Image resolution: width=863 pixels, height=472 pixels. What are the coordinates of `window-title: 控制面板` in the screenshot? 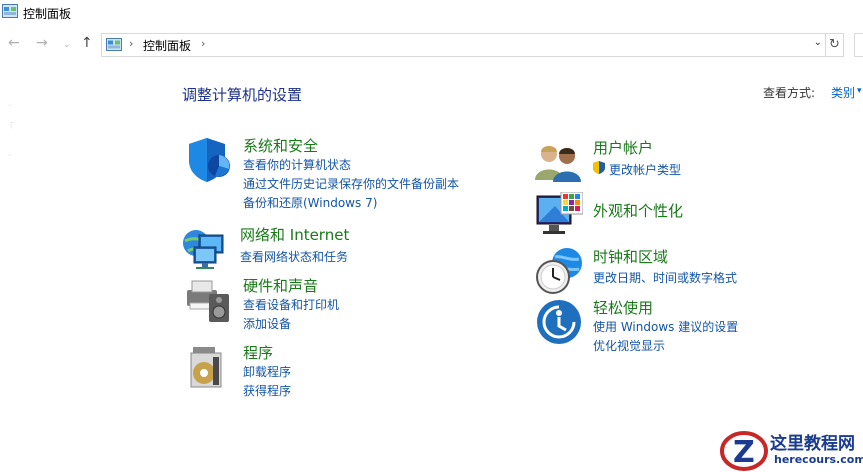 It's located at (47, 14).